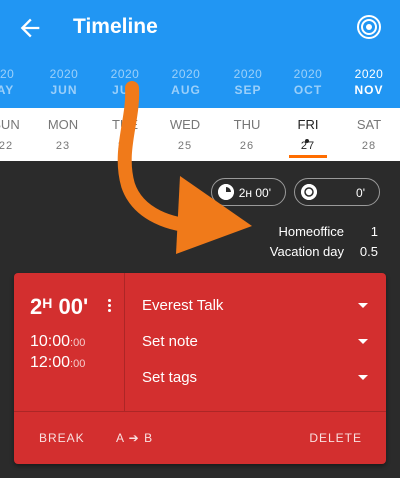 This screenshot has height=478, width=400. What do you see at coordinates (367, 82) in the screenshot?
I see `month-tab-nov: 2020 NOV` at bounding box center [367, 82].